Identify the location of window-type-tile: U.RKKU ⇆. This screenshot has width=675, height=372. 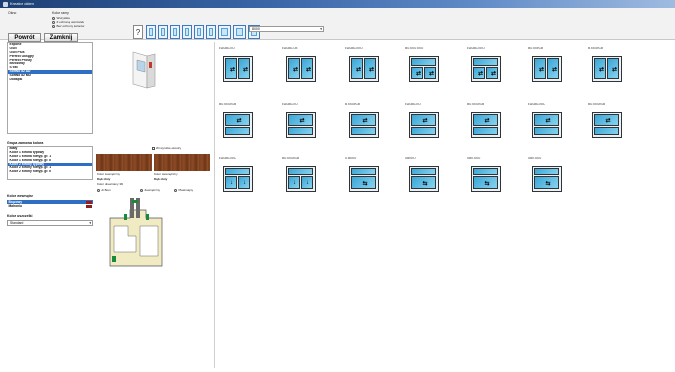
(369, 181).